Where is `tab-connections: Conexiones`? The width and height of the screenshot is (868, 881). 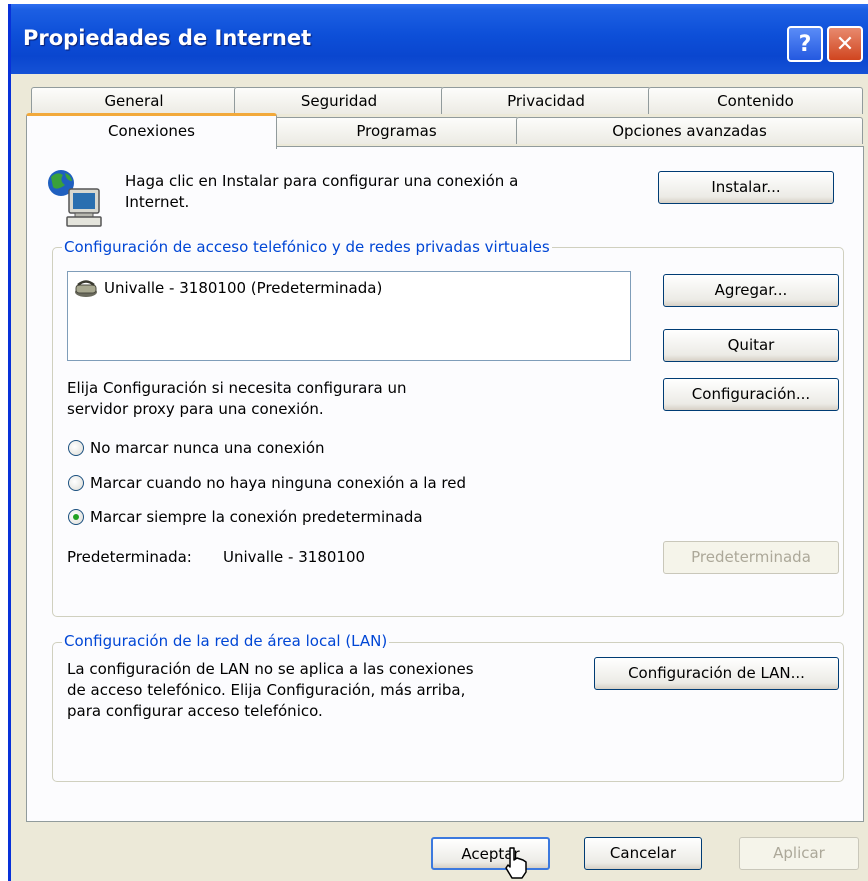
tab-connections: Conexiones is located at coordinates (151, 131).